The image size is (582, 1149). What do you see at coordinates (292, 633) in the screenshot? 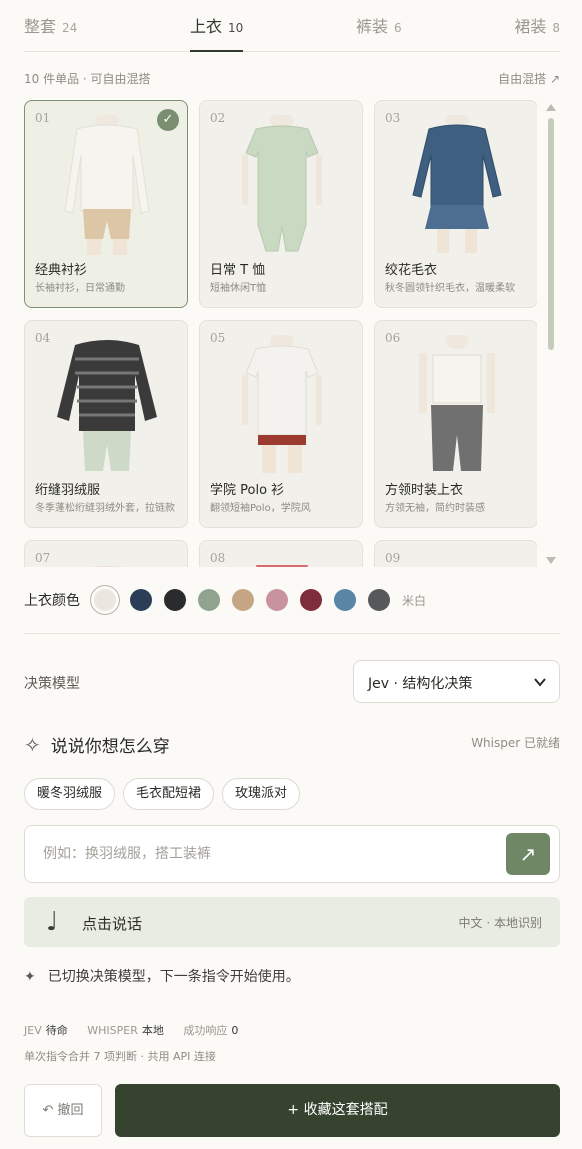
I see `divider` at bounding box center [292, 633].